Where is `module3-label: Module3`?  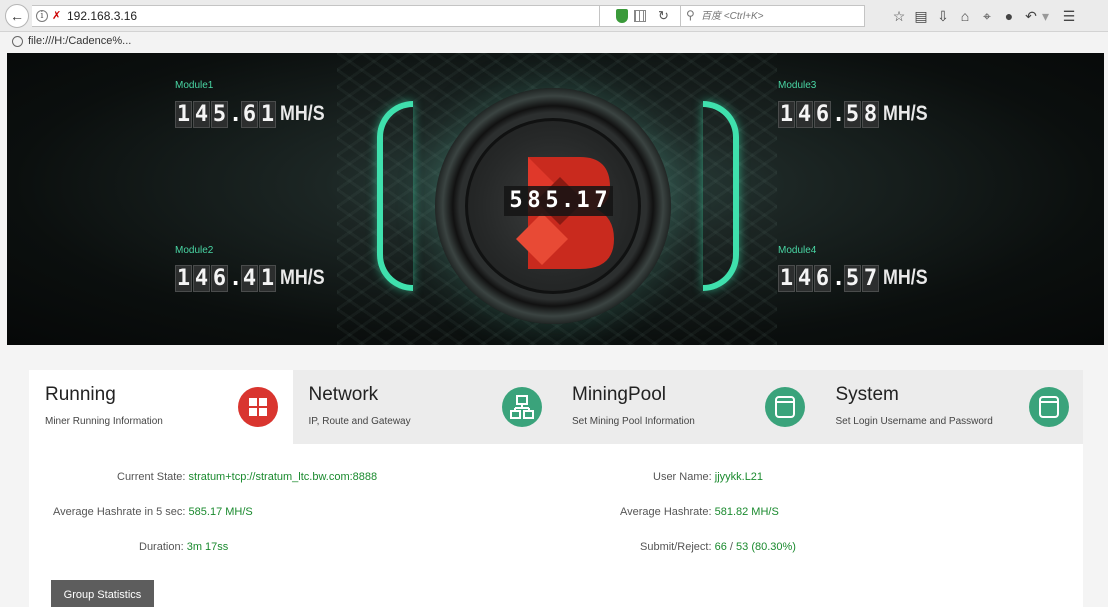 module3-label: Module3 is located at coordinates (797, 85).